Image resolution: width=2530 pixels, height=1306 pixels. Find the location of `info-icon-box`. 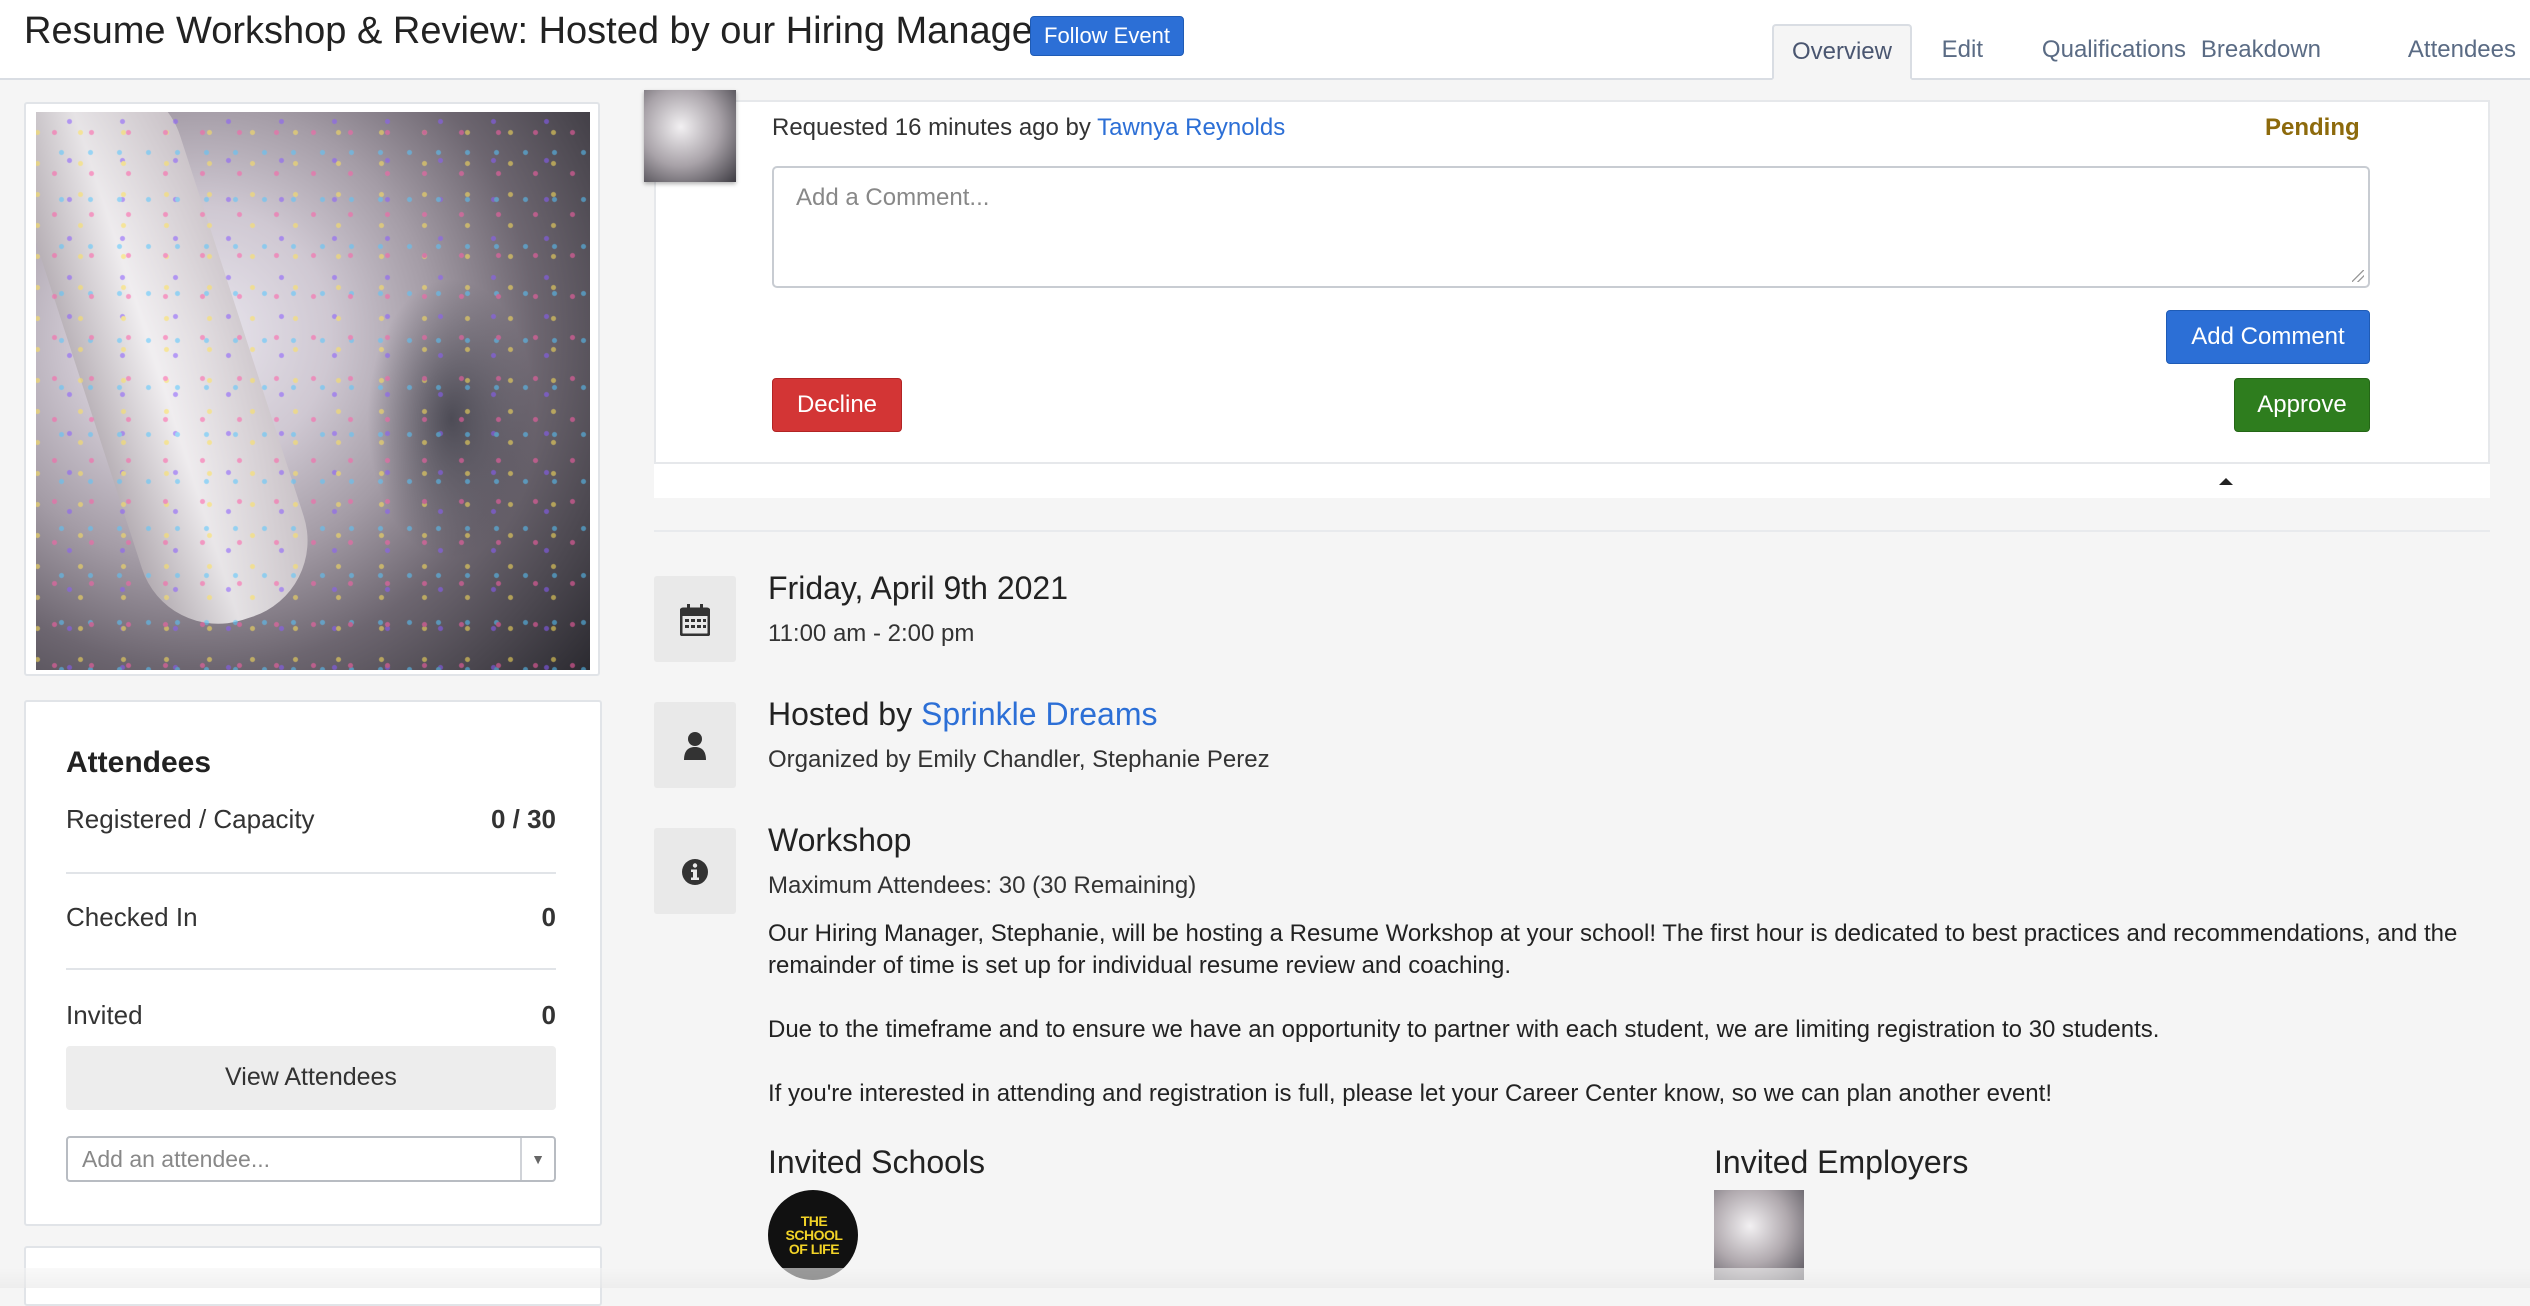

info-icon-box is located at coordinates (695, 871).